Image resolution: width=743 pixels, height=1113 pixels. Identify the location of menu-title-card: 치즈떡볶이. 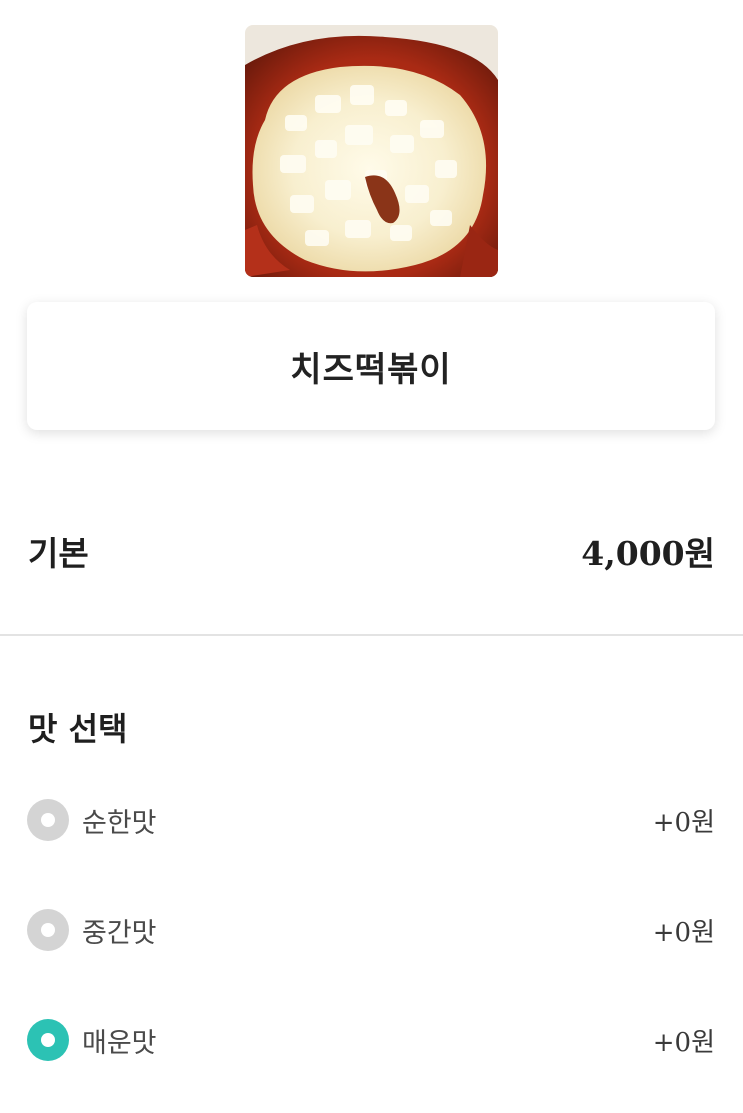
(371, 366).